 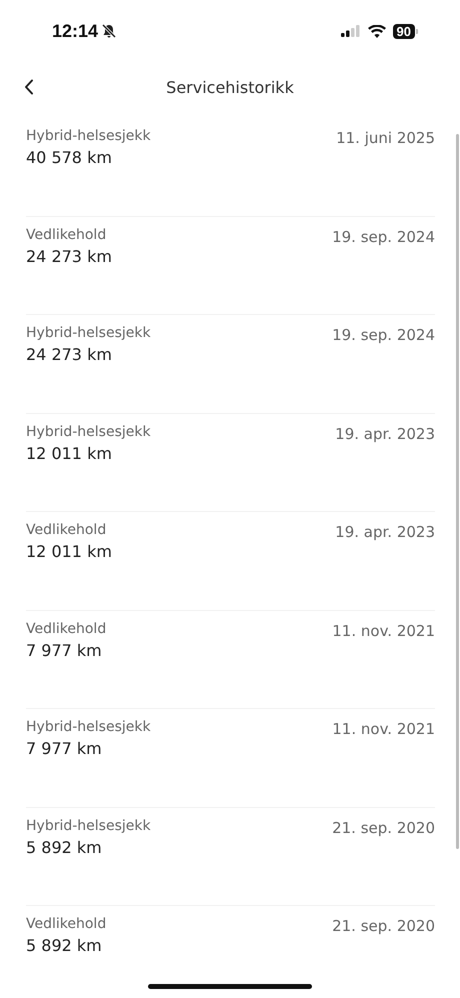 I want to click on back-button, so click(x=29, y=87).